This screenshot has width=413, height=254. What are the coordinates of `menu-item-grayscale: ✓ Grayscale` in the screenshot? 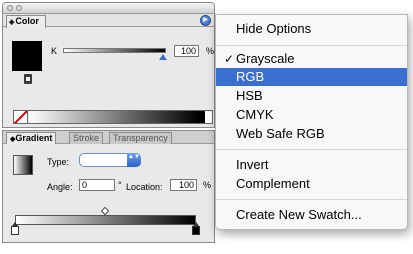 It's located at (311, 59).